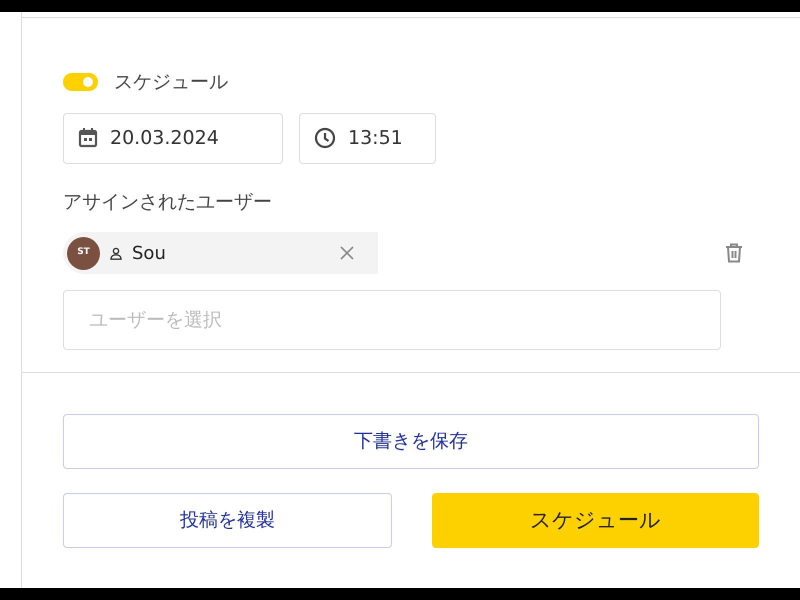 This screenshot has width=800, height=600. What do you see at coordinates (149, 254) in the screenshot?
I see `user-name: Sou` at bounding box center [149, 254].